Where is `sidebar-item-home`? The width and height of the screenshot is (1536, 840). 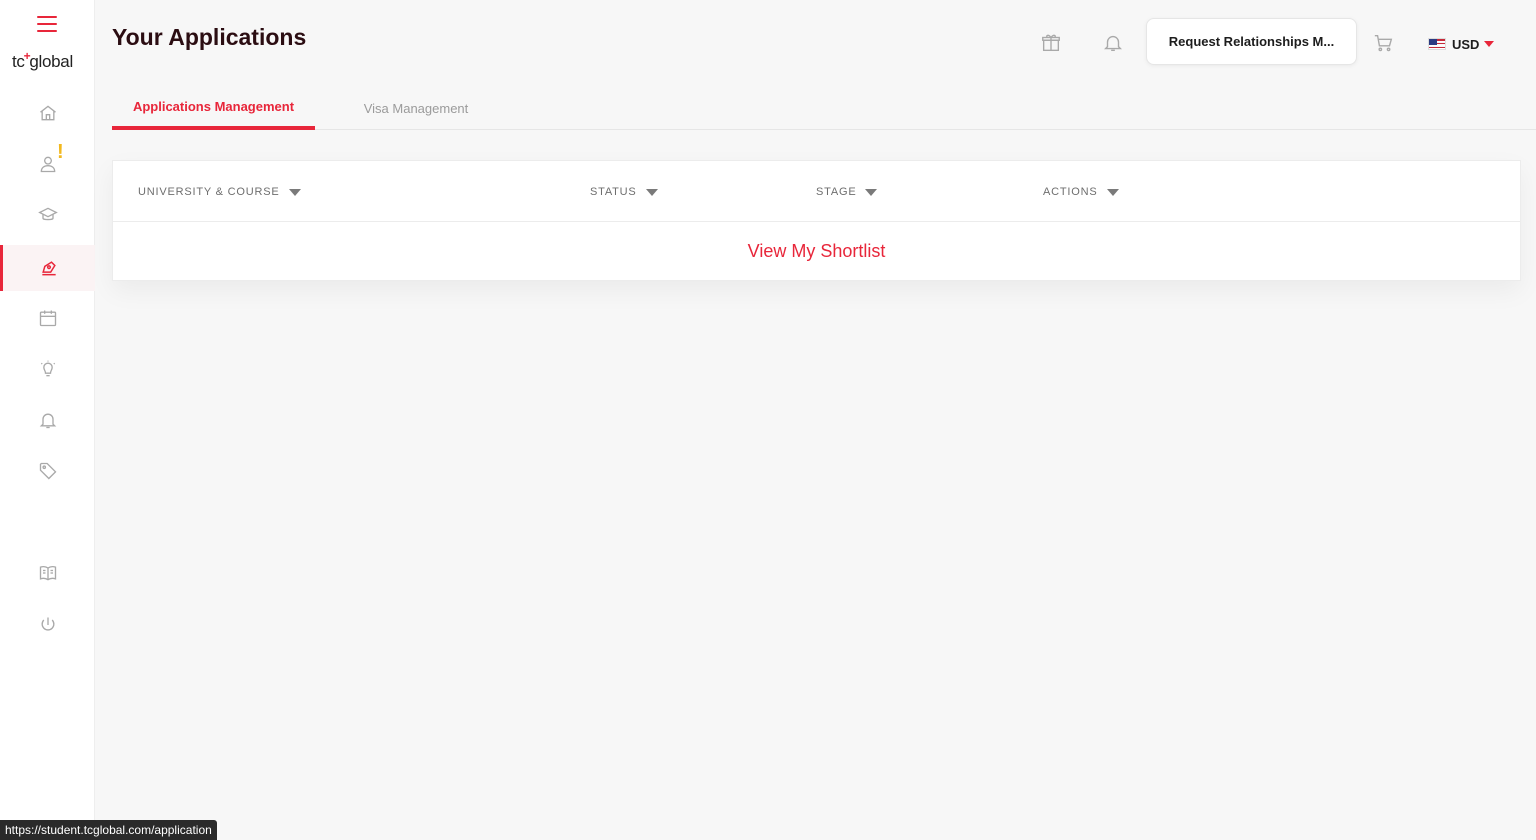
sidebar-item-home is located at coordinates (47, 113).